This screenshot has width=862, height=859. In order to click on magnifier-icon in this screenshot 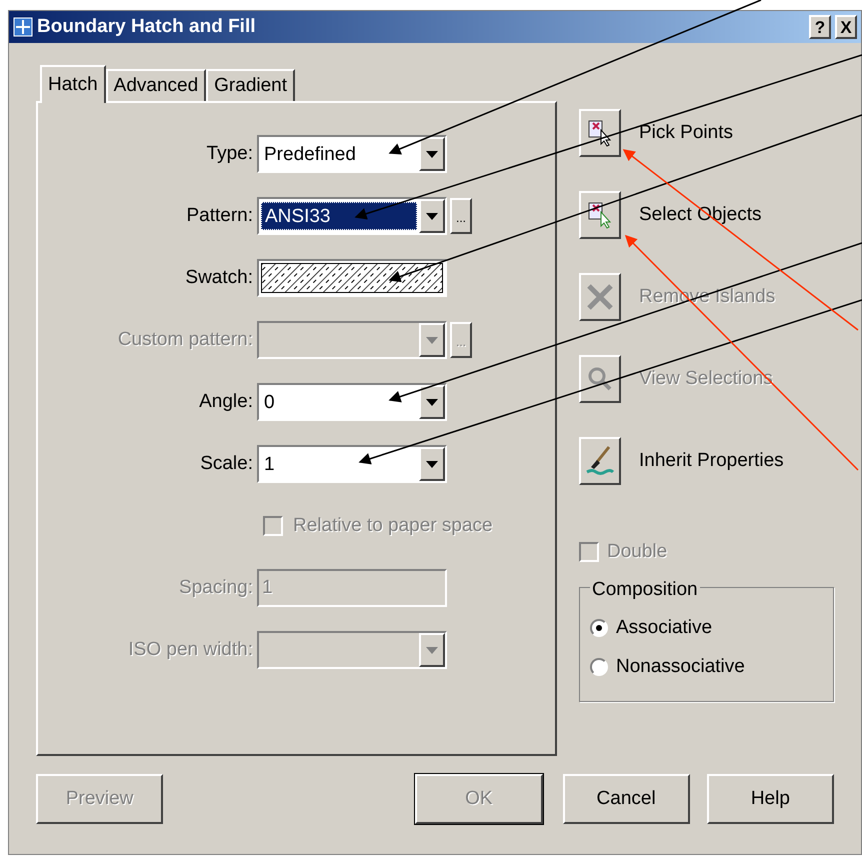, I will do `click(600, 379)`.